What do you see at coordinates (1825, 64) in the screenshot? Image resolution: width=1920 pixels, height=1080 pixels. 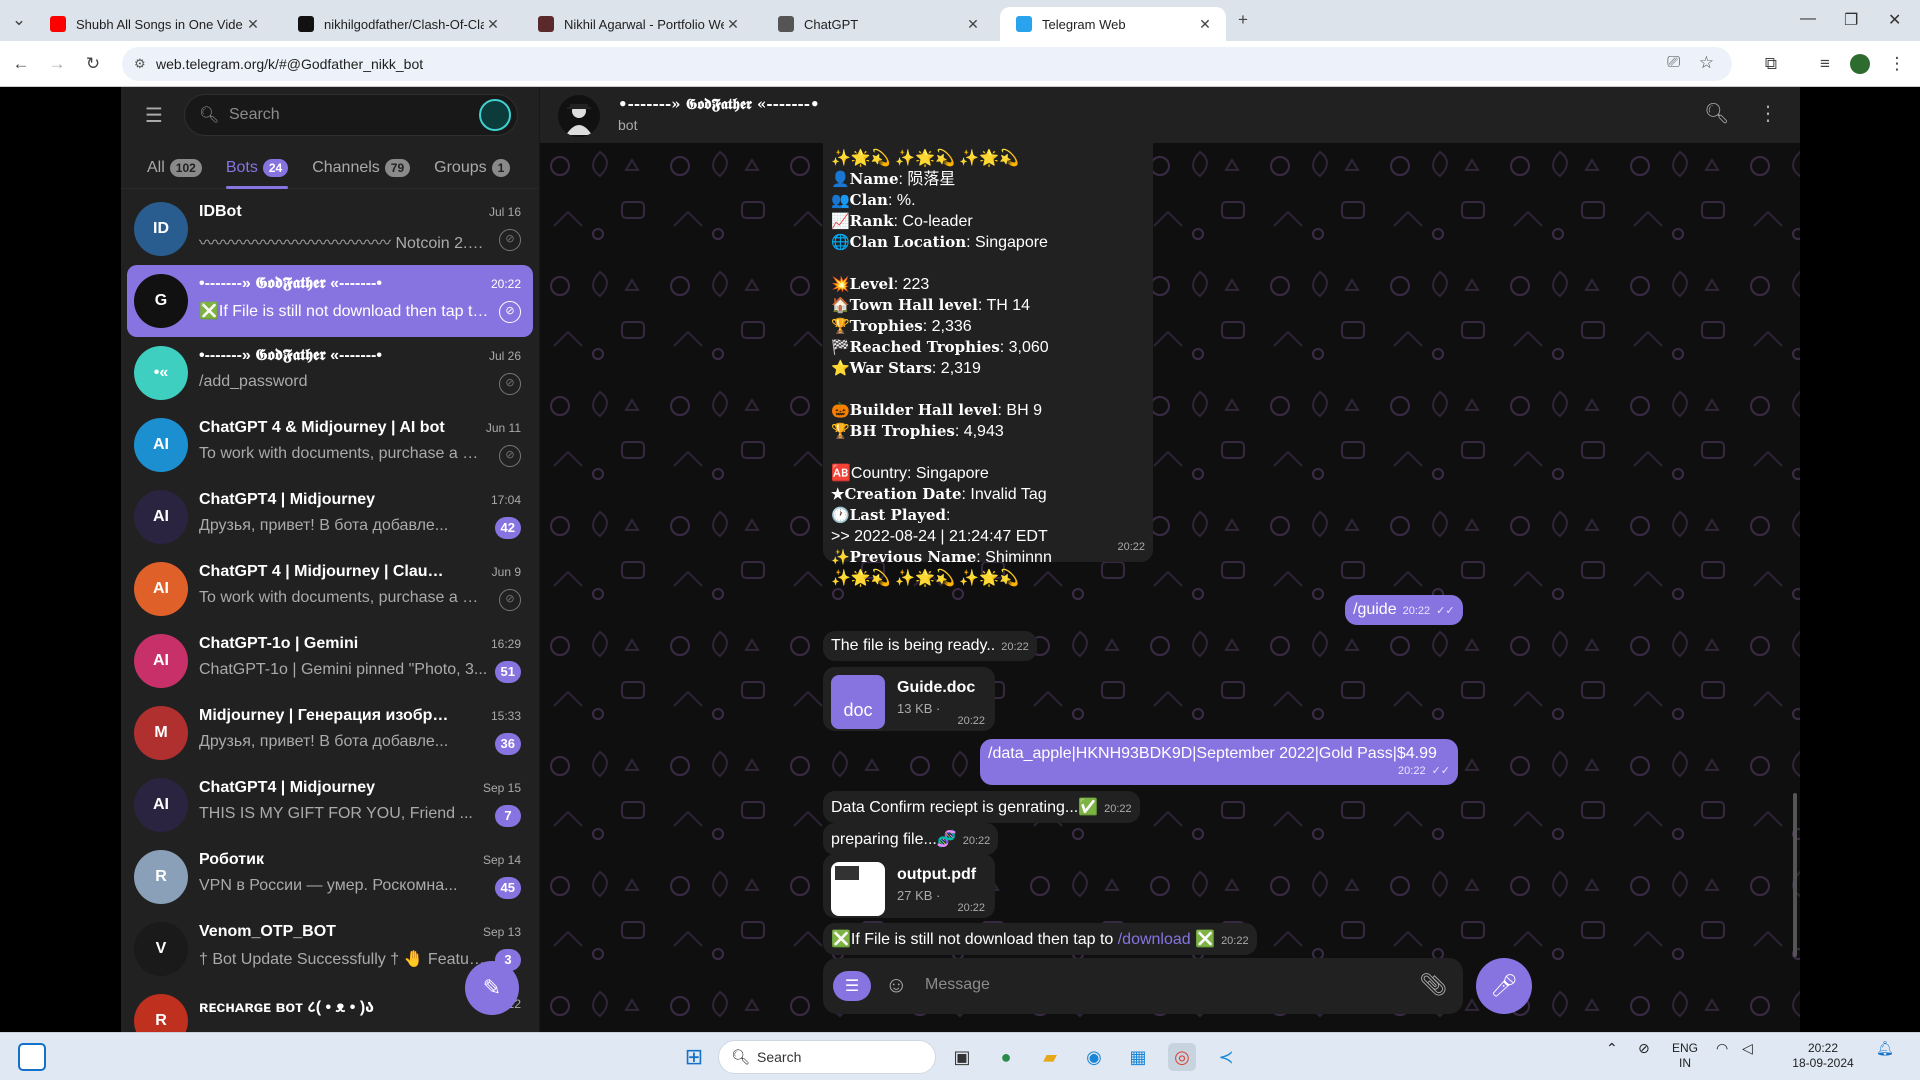 I see `media-control-icon: ≡` at bounding box center [1825, 64].